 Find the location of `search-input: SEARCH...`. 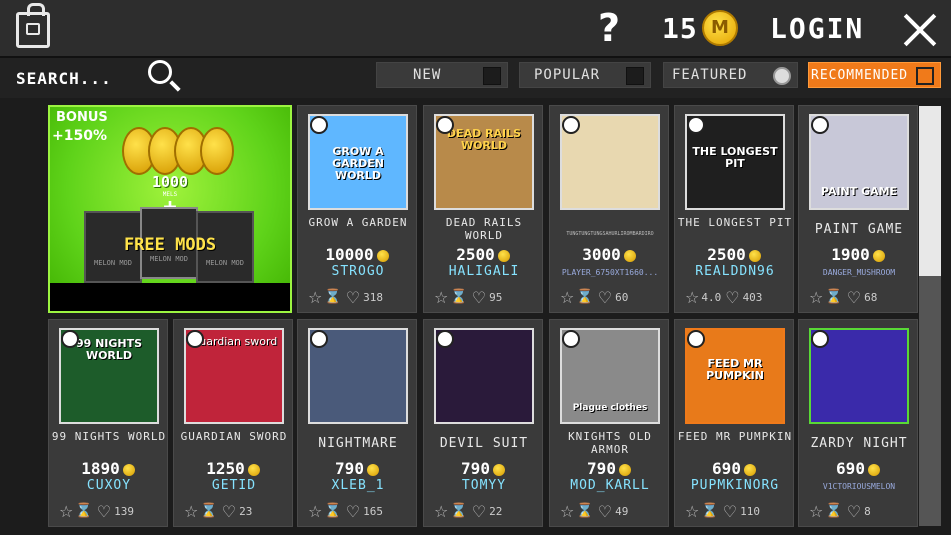

search-input: SEARCH... is located at coordinates (64, 78).